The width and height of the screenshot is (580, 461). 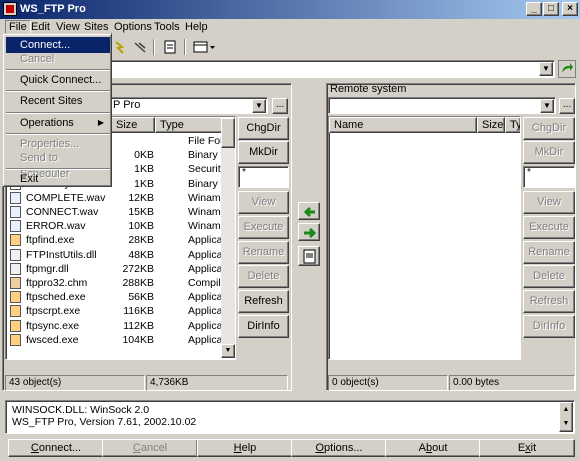 I want to click on file-name: fwsced.exe, so click(x=52, y=339).